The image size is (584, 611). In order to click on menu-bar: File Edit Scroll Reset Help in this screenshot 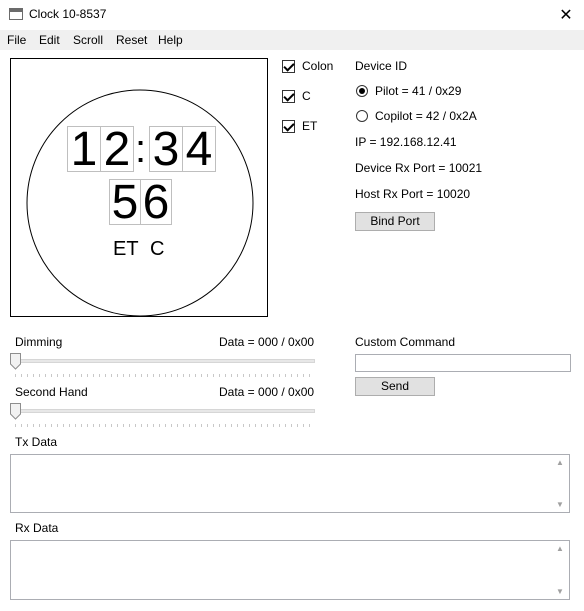, I will do `click(292, 40)`.